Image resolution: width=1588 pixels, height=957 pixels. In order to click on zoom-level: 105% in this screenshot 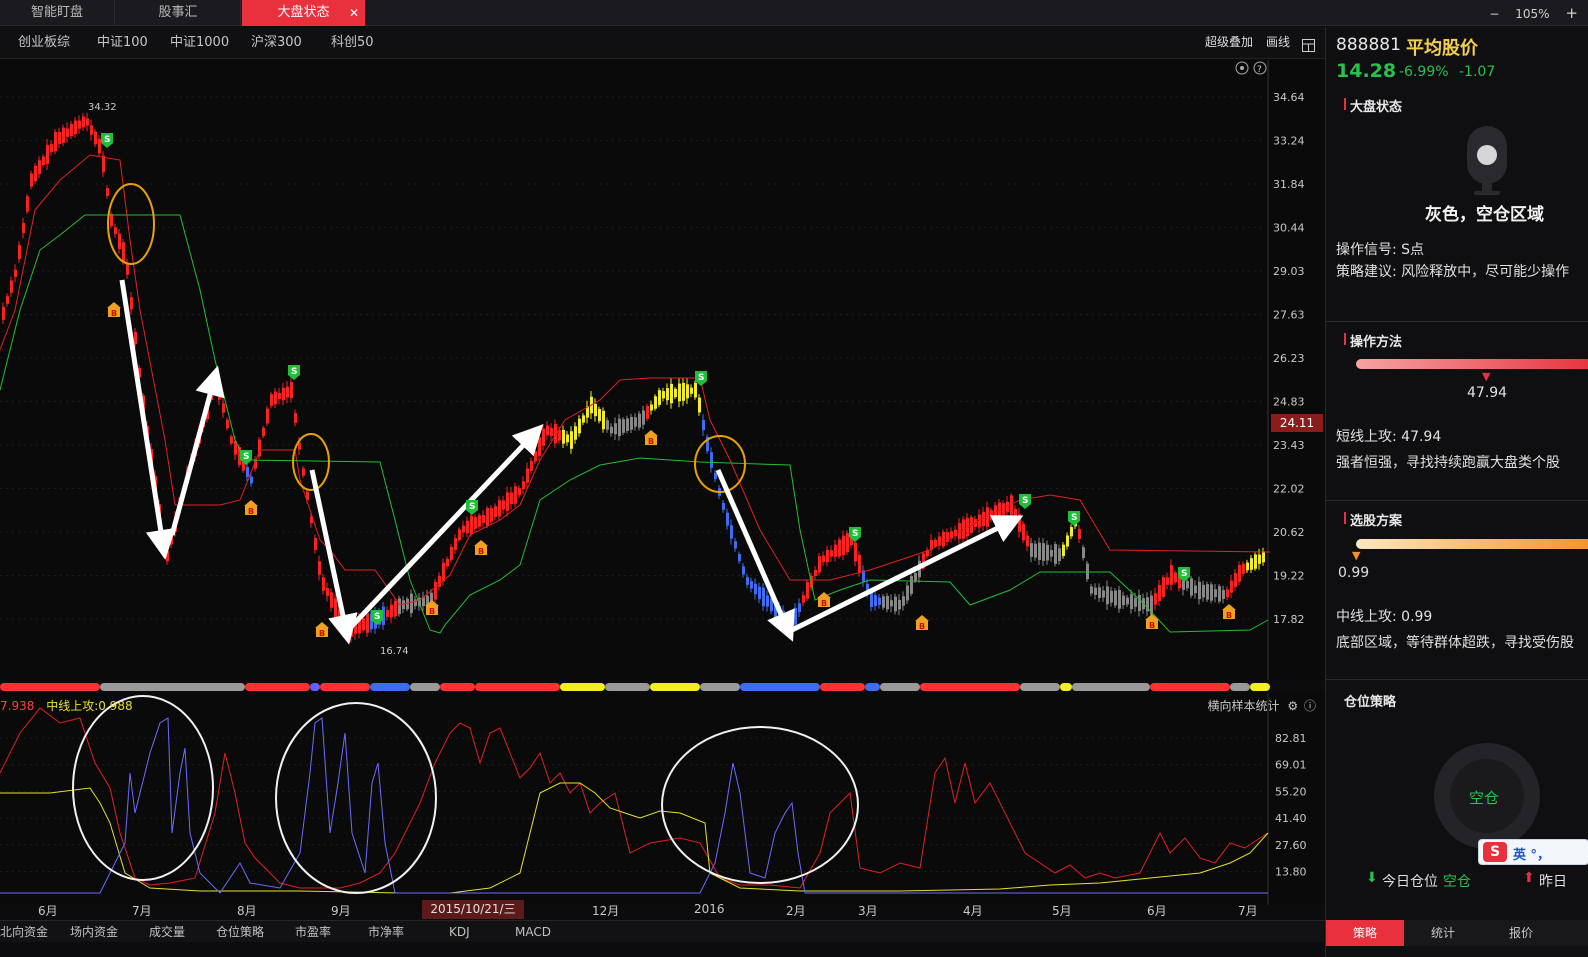, I will do `click(1532, 14)`.